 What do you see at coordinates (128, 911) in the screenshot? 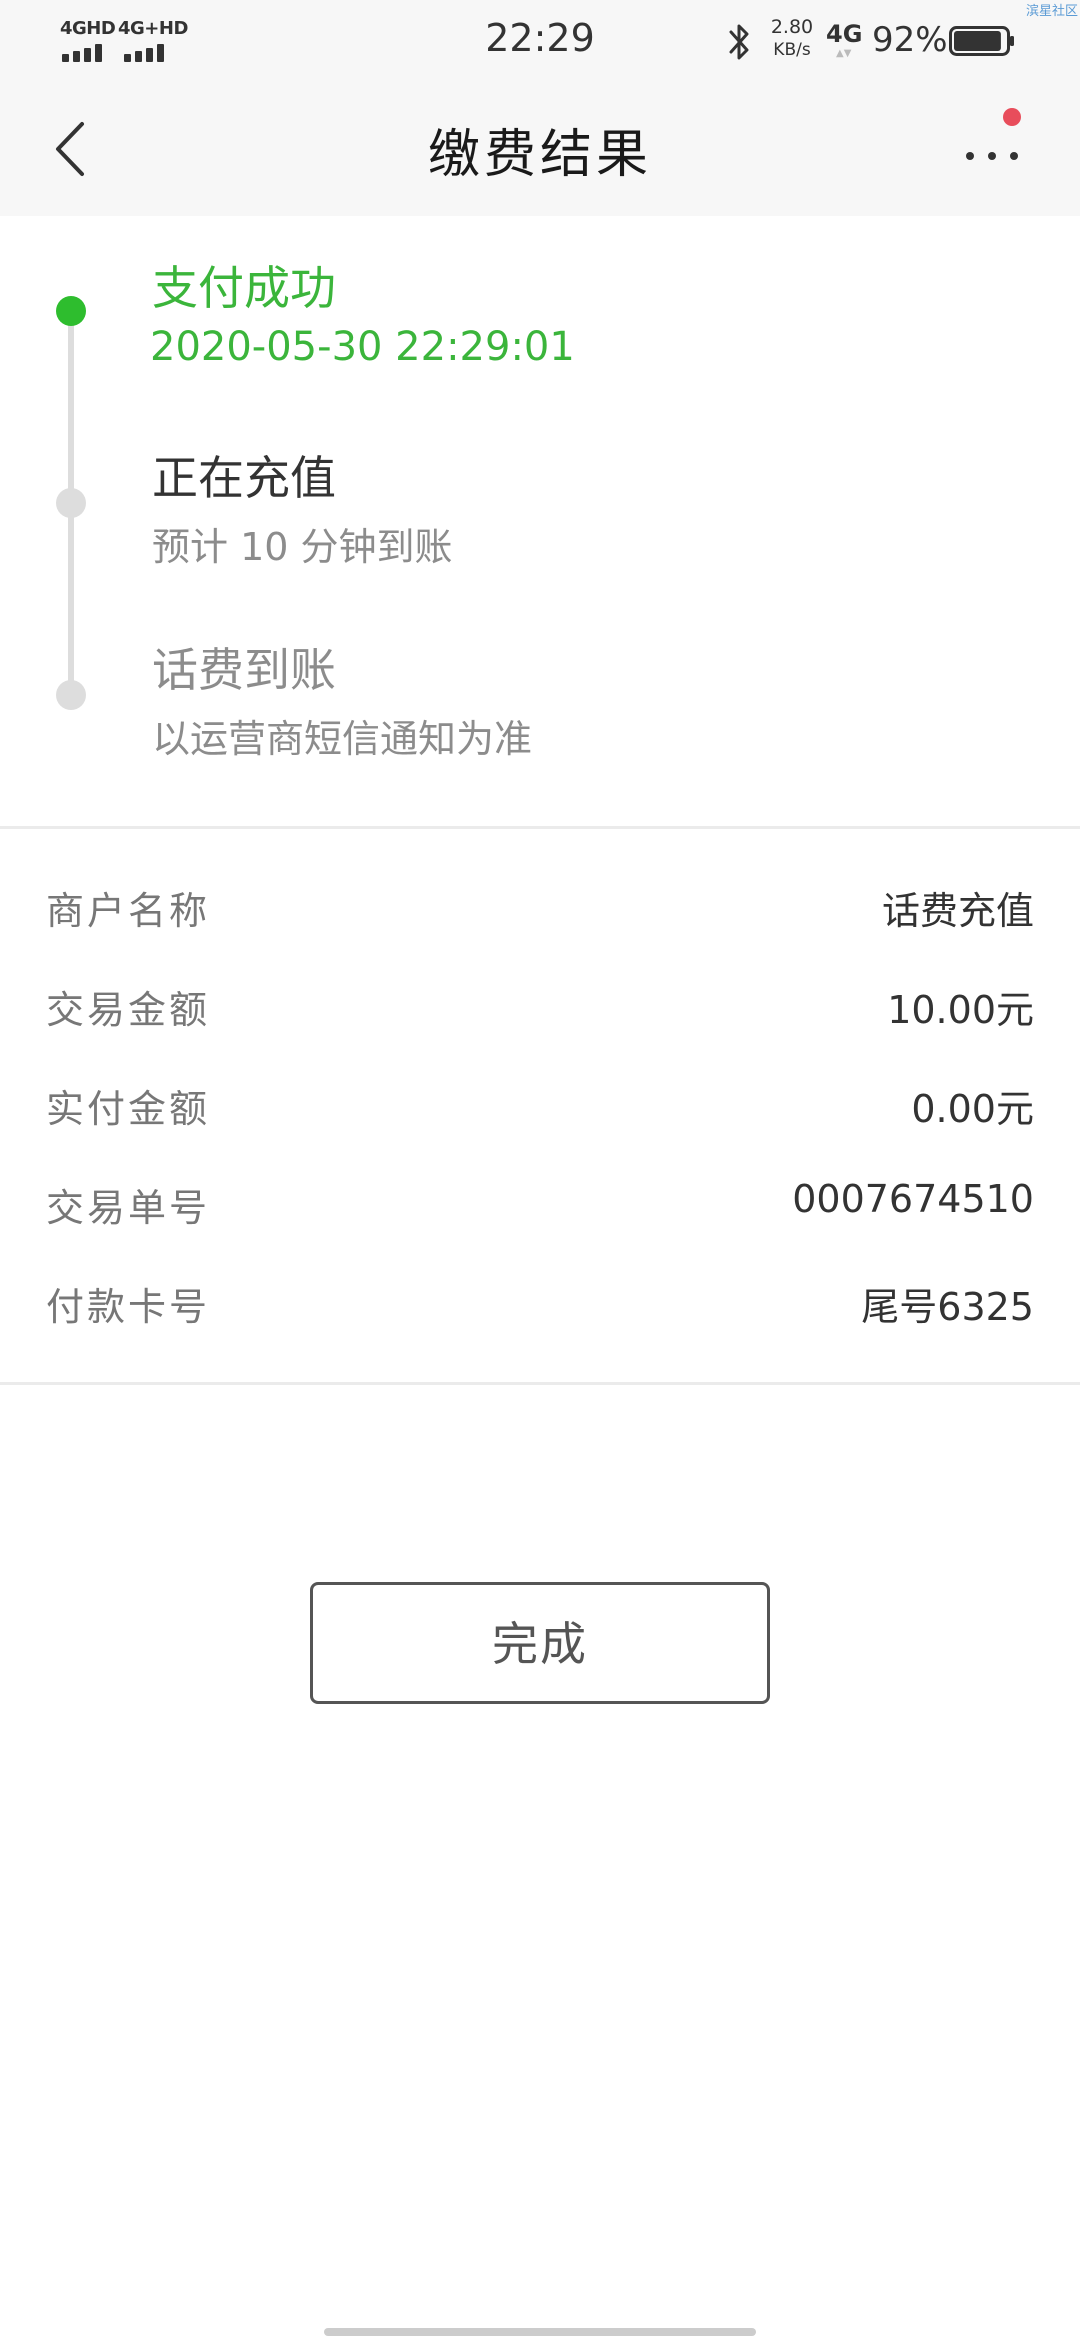
I see `detail-label: 商户名称` at bounding box center [128, 911].